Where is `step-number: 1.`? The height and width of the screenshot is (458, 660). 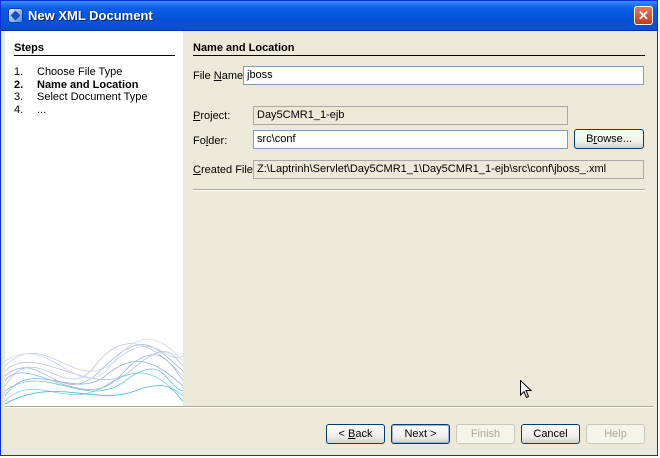
step-number: 1. is located at coordinates (19, 72).